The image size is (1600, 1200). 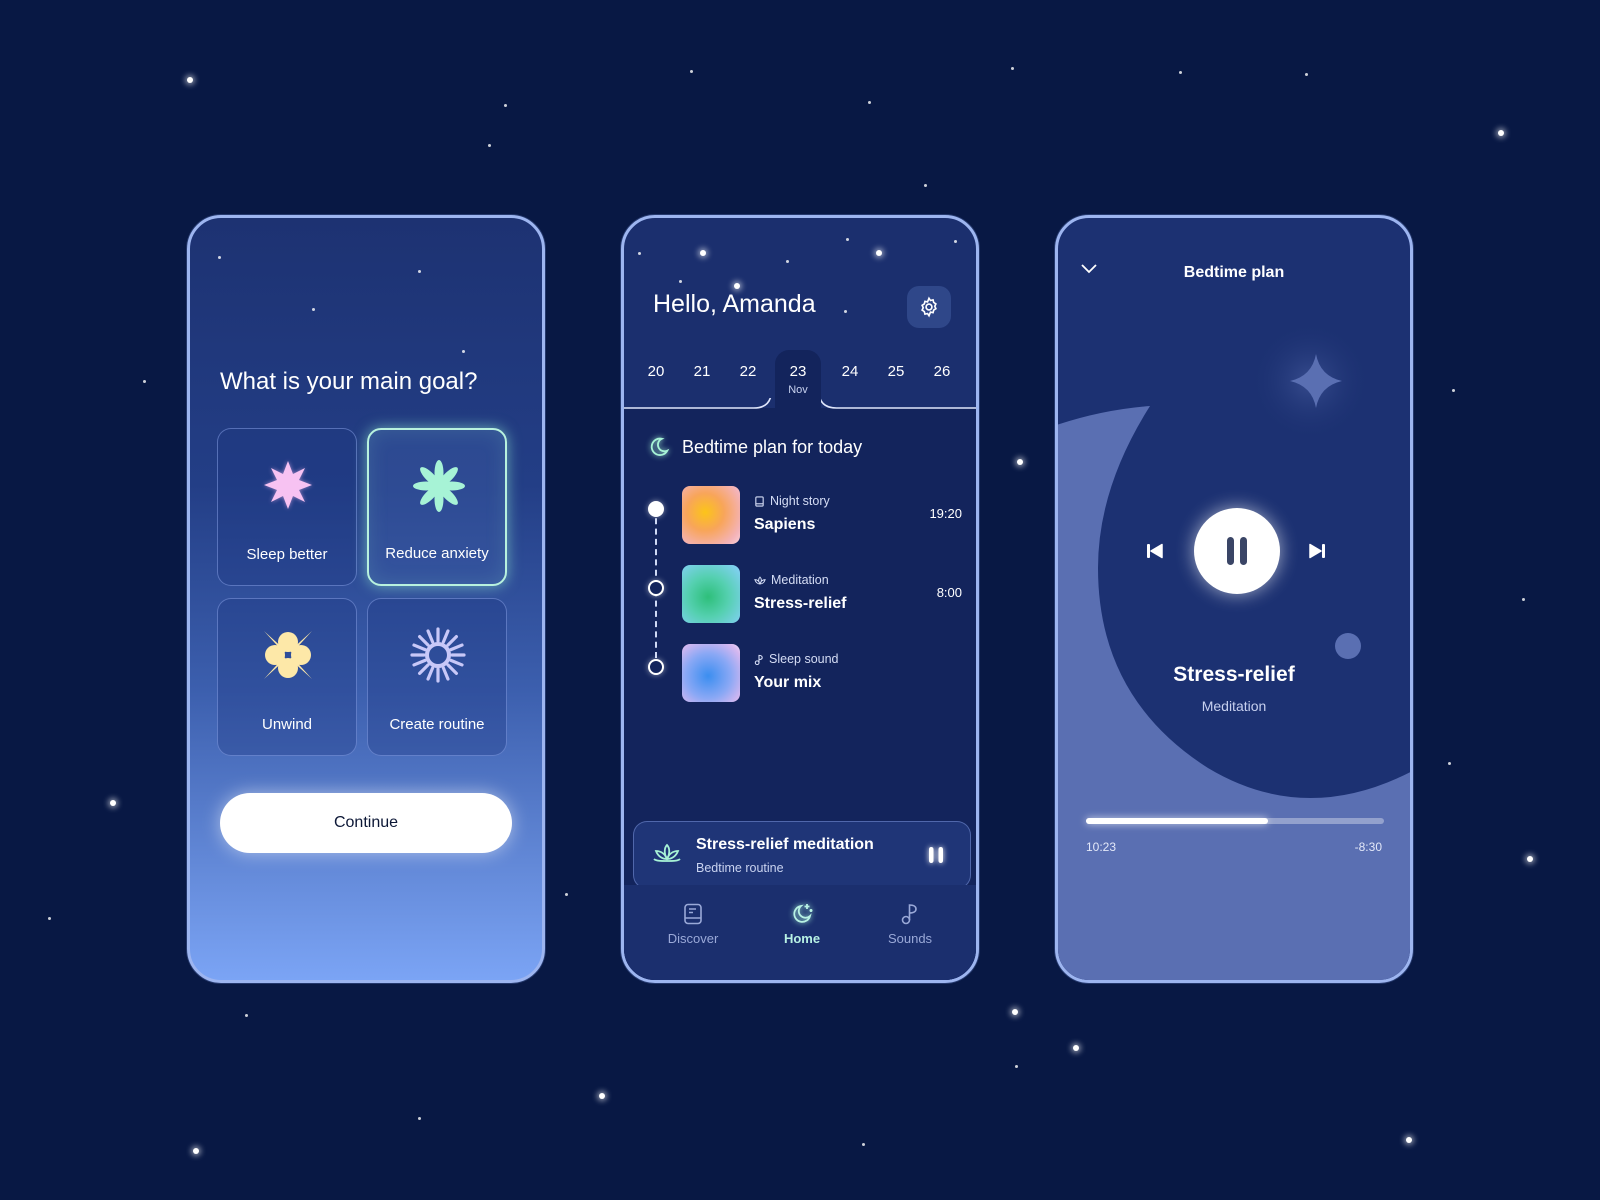 I want to click on player-title: Bedtime plan, so click(x=1234, y=272).